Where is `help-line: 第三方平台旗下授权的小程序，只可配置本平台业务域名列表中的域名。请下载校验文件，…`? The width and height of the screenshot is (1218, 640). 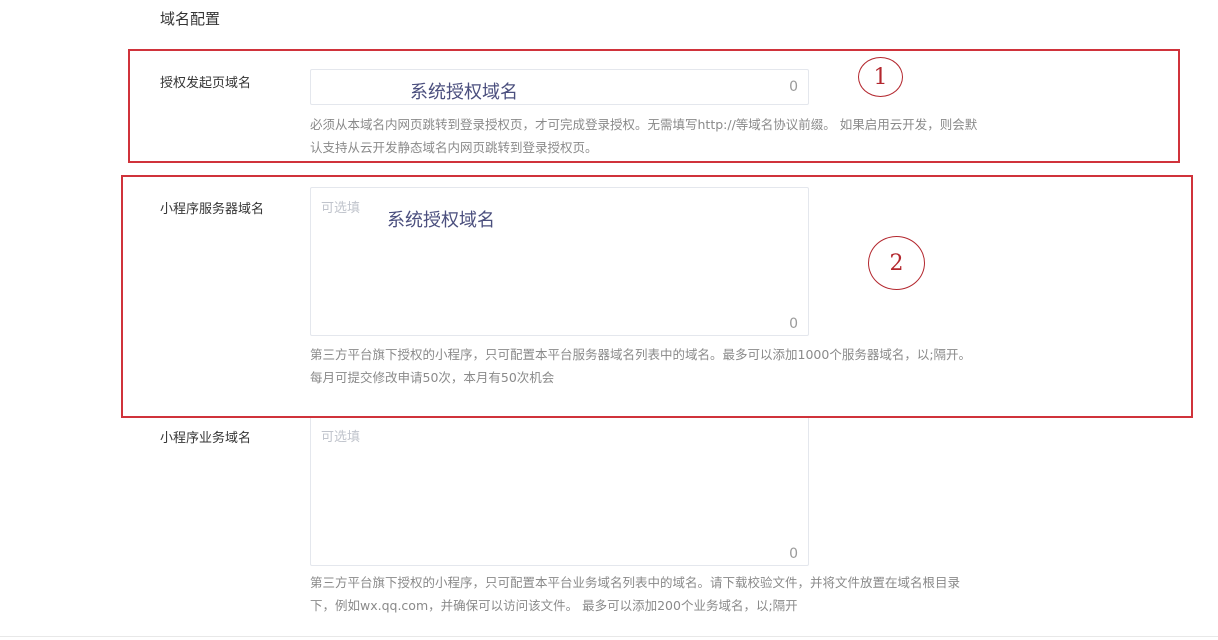 help-line: 第三方平台旗下授权的小程序，只可配置本平台业务域名列表中的域名。请下载校验文件，… is located at coordinates (635, 582).